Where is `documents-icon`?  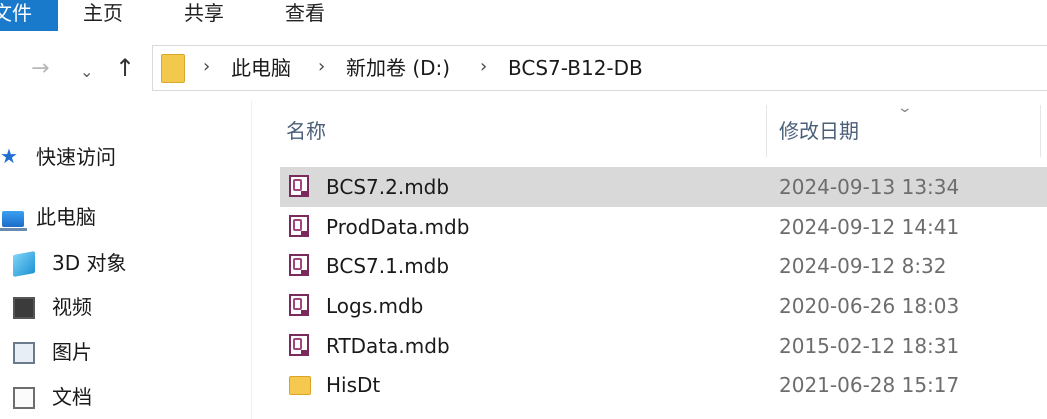
documents-icon is located at coordinates (24, 398).